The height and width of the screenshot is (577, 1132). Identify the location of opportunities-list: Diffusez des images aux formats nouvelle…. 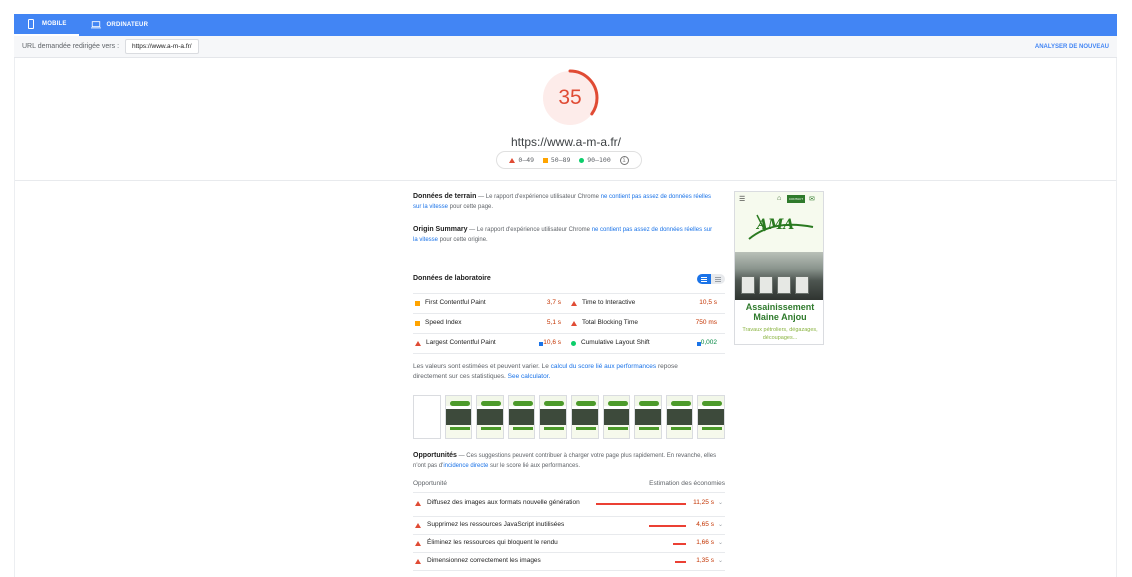
(569, 531).